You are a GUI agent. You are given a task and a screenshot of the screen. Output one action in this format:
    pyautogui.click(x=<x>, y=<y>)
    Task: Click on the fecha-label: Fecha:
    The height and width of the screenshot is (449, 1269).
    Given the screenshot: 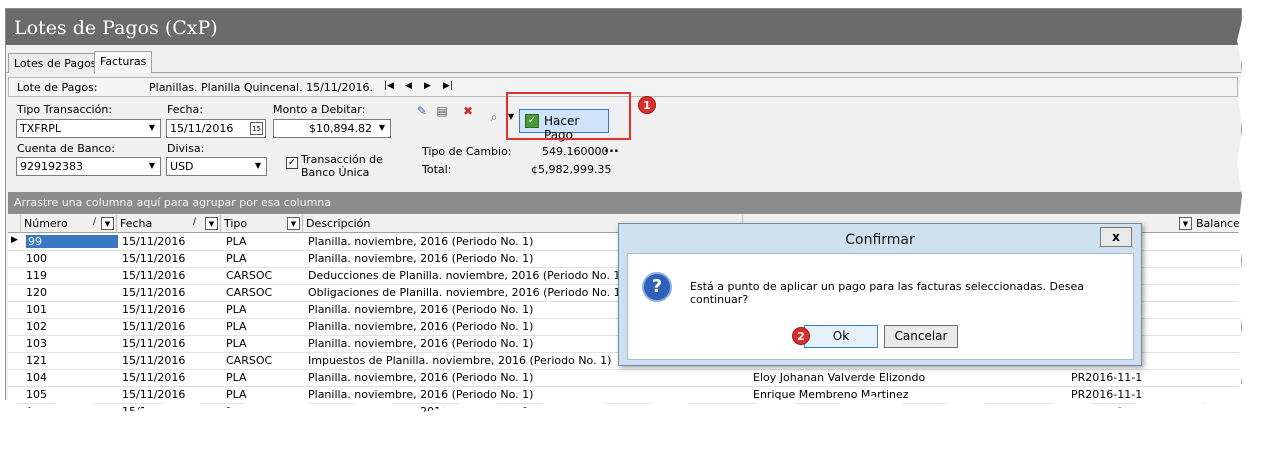 What is the action you would take?
    pyautogui.click(x=185, y=109)
    